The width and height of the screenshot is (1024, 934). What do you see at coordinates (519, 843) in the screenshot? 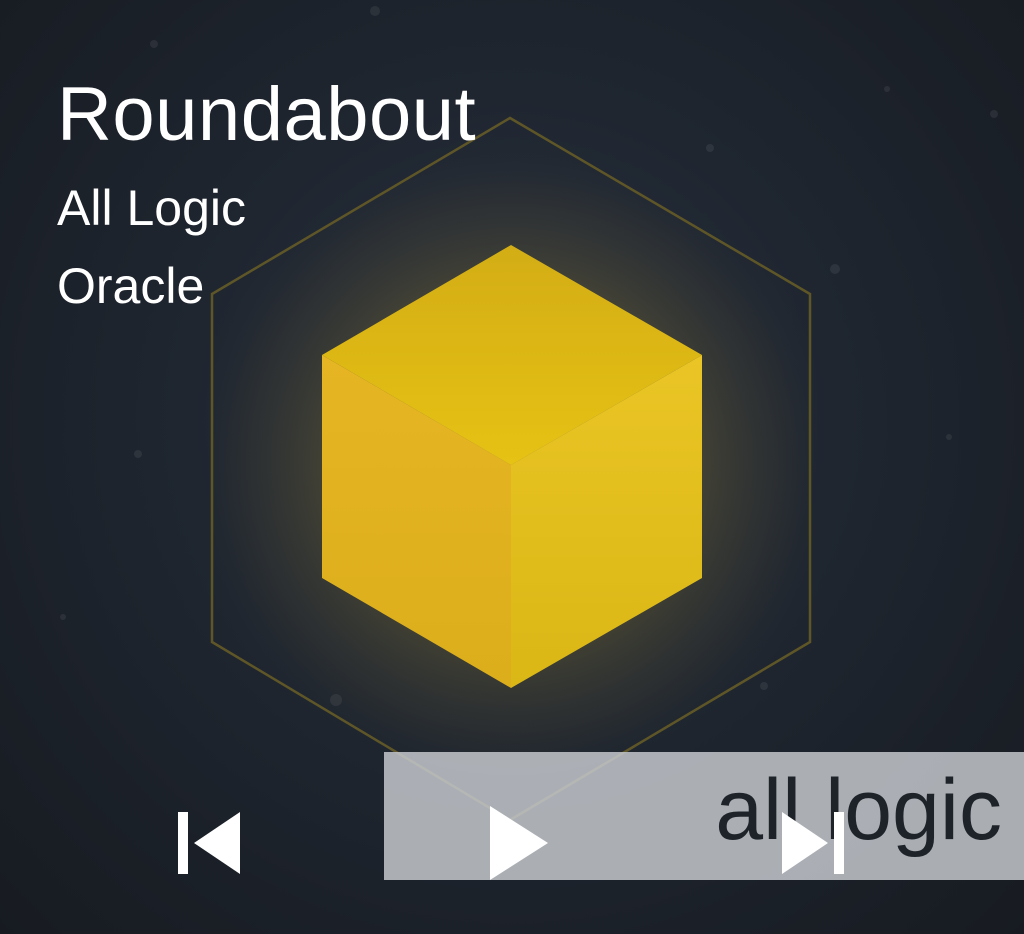
I see `play-icon` at bounding box center [519, 843].